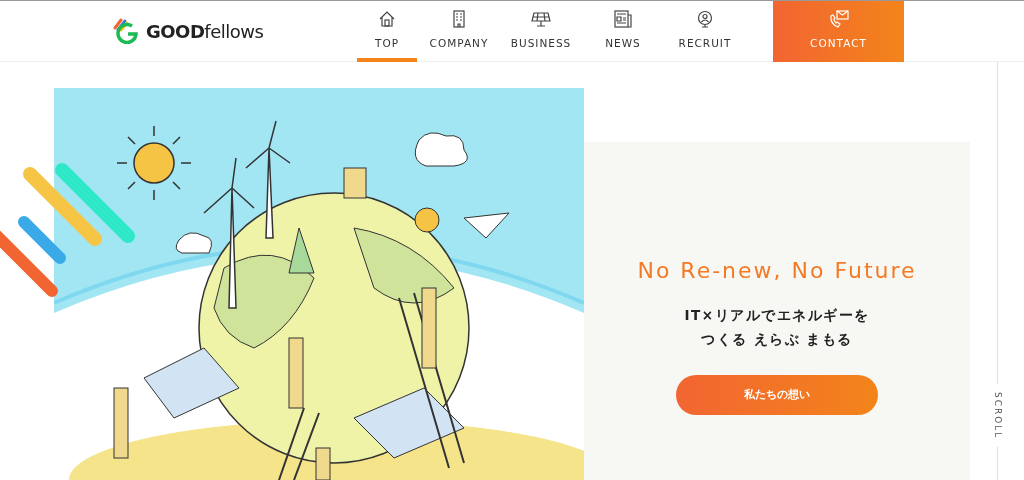 Image resolution: width=1024 pixels, height=480 pixels. I want to click on hero-tagline: IT×リアルでエネルギーを, so click(777, 315).